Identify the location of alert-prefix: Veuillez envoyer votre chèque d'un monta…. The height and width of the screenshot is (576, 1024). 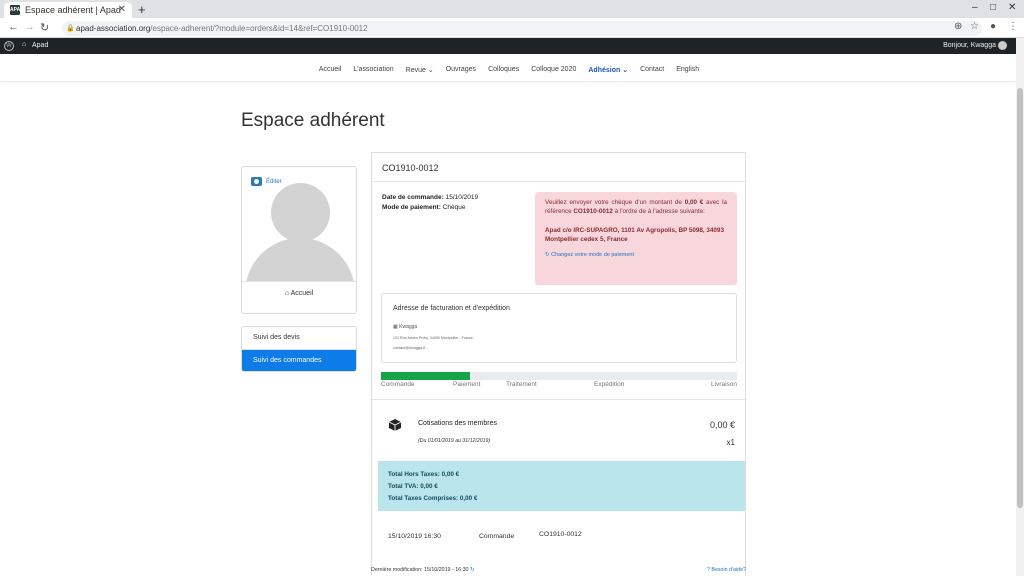
(613, 202).